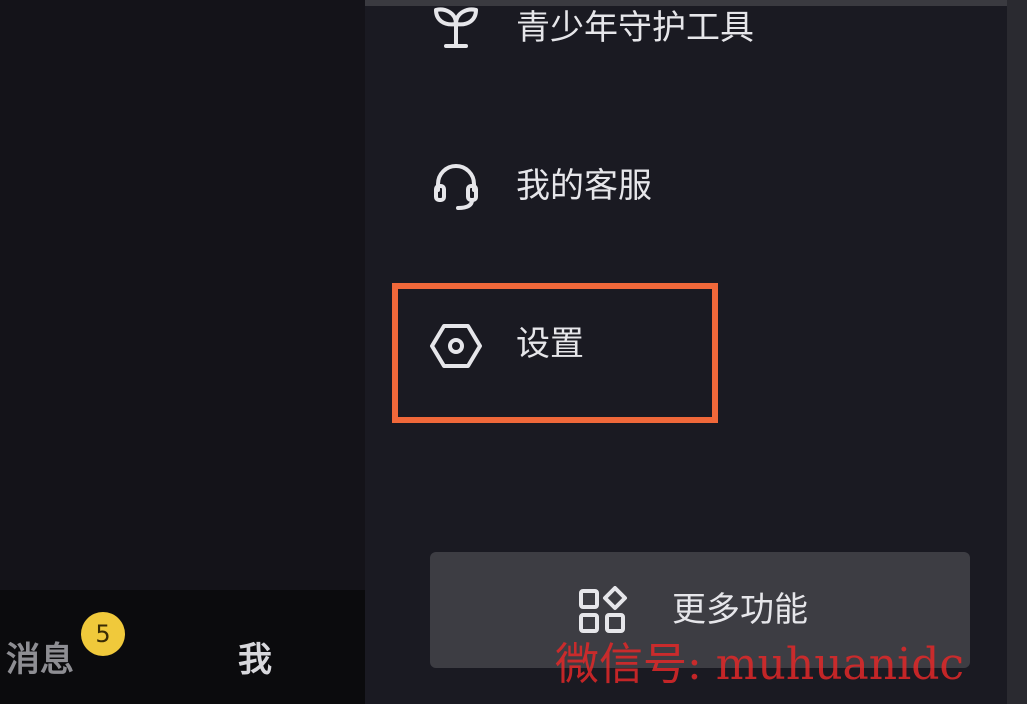  I want to click on menu-item-label: 我的客服, so click(584, 186).